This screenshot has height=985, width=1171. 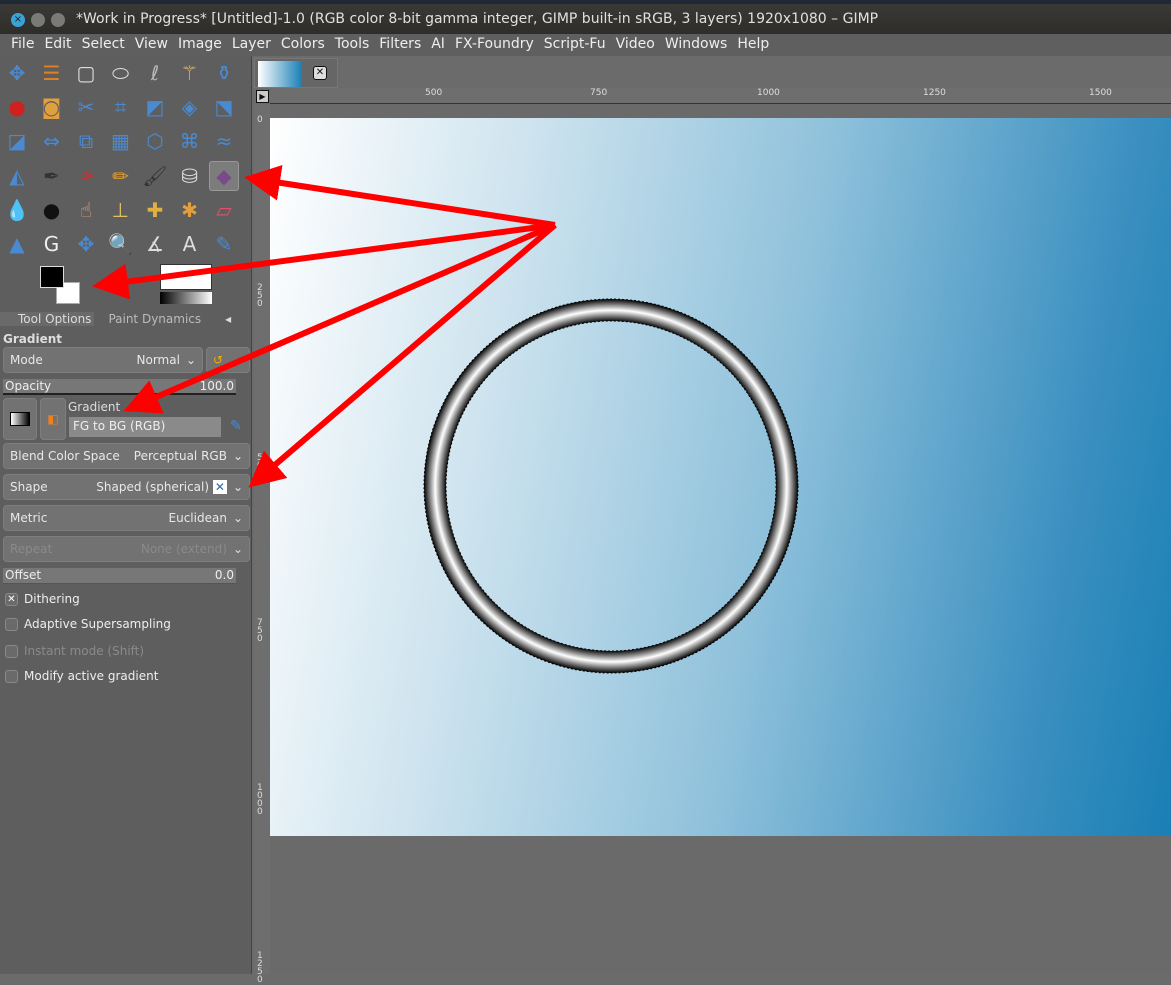 What do you see at coordinates (228, 319) in the screenshot?
I see `dock-menu-icon: ◂` at bounding box center [228, 319].